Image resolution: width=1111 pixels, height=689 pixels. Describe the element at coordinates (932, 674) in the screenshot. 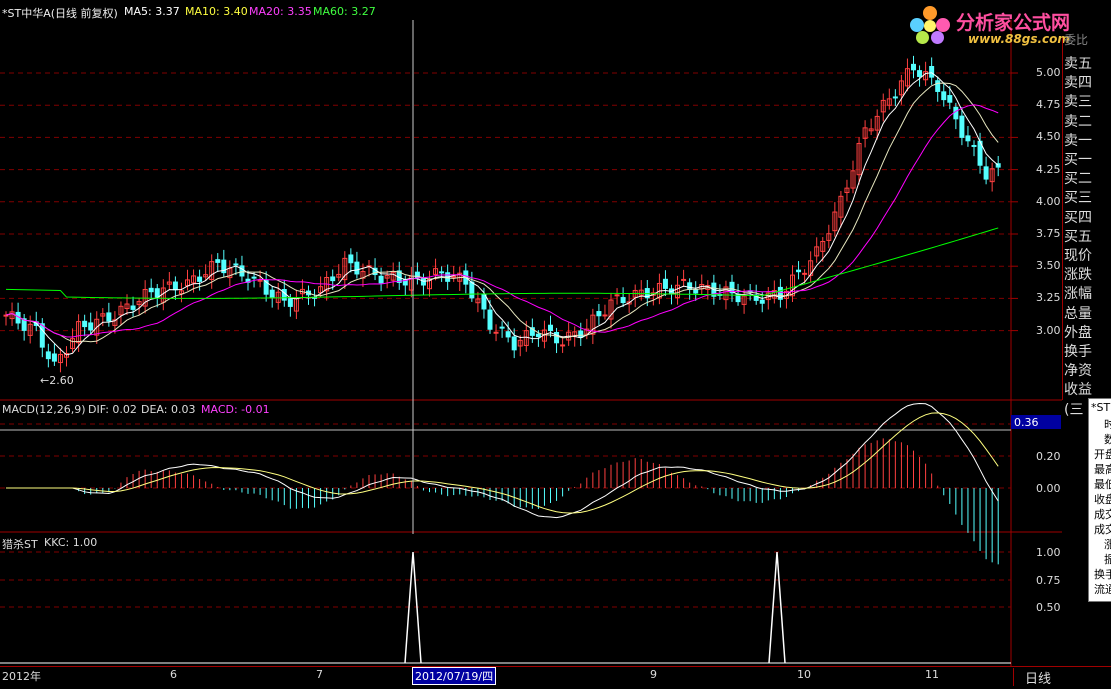

I see `date-label-11: 11` at that location.